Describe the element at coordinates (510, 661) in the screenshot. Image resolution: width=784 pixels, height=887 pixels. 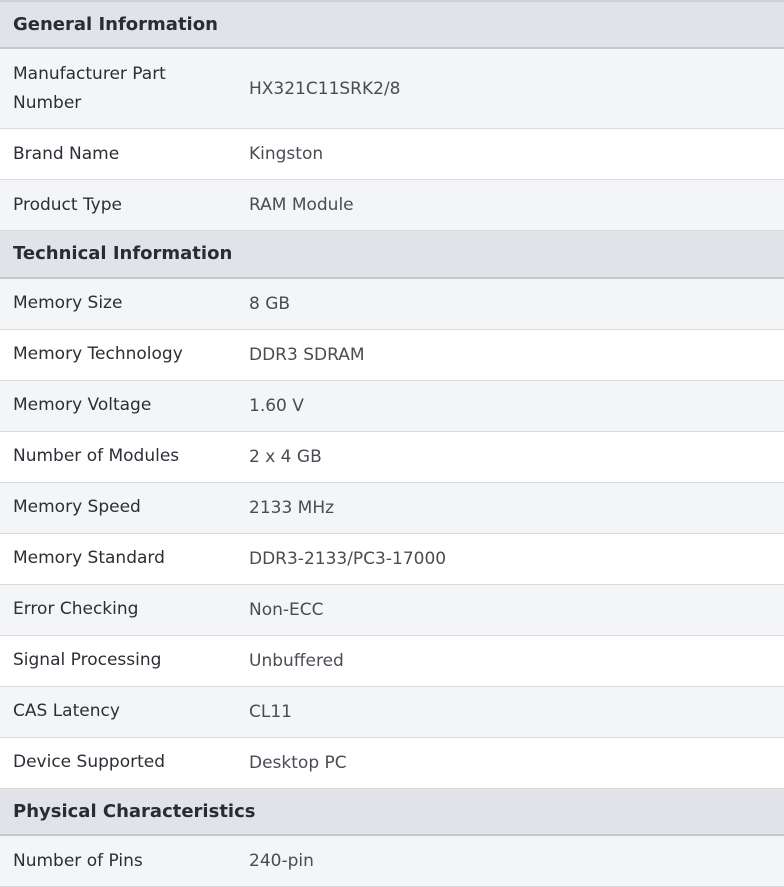
I see `spec-value: Unbuffered` at that location.